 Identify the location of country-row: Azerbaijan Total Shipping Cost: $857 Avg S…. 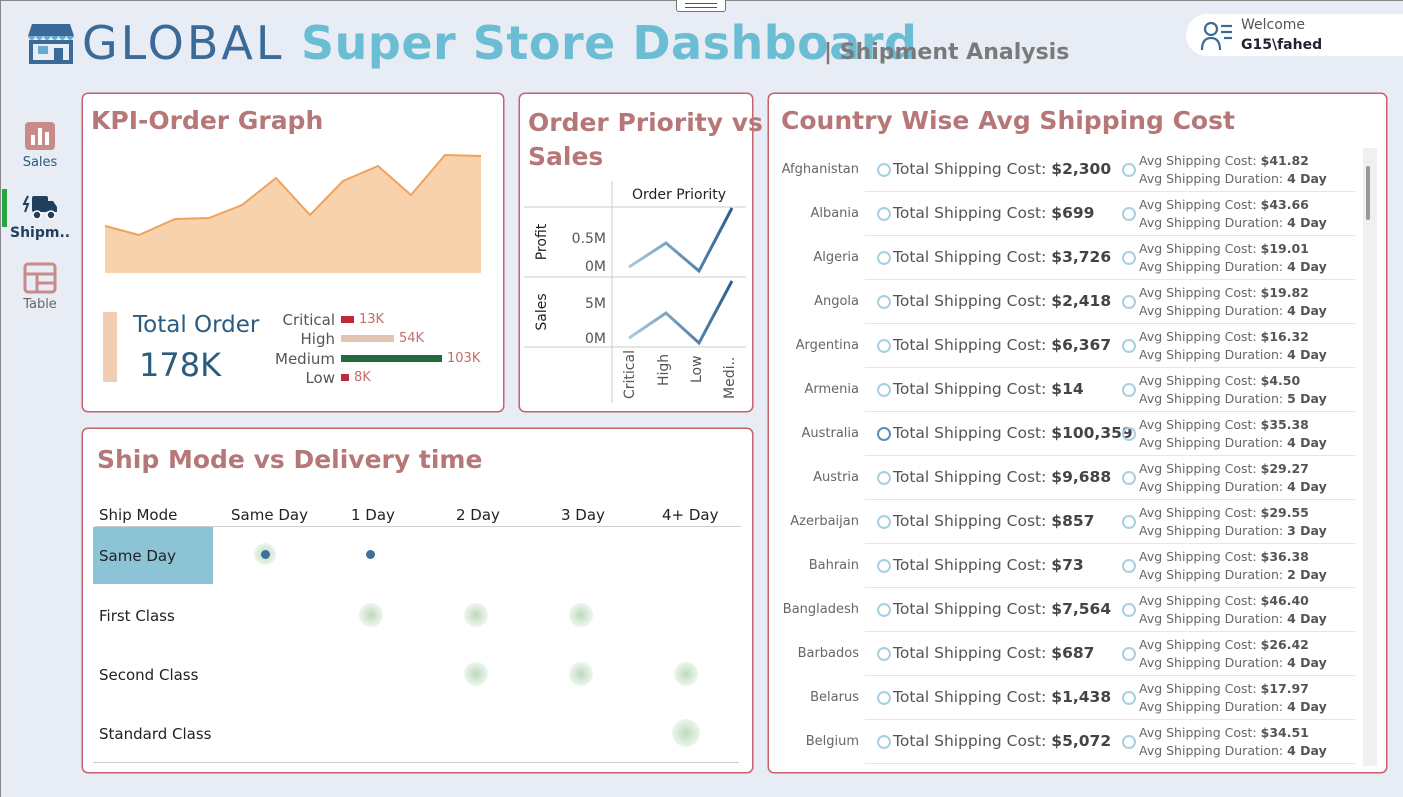
(1064, 522).